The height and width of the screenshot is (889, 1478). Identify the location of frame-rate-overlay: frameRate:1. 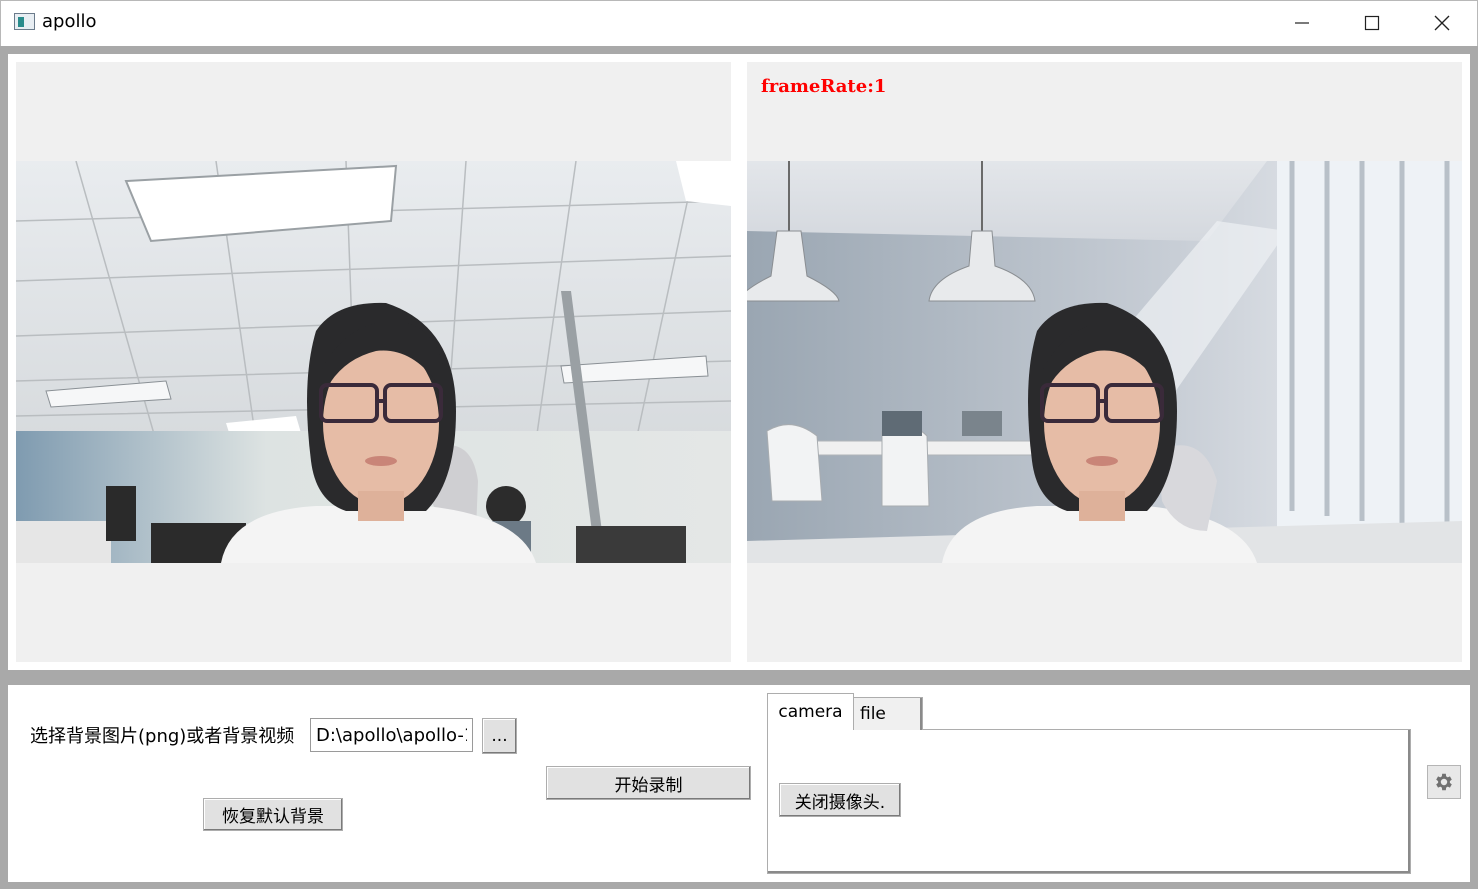
(824, 86).